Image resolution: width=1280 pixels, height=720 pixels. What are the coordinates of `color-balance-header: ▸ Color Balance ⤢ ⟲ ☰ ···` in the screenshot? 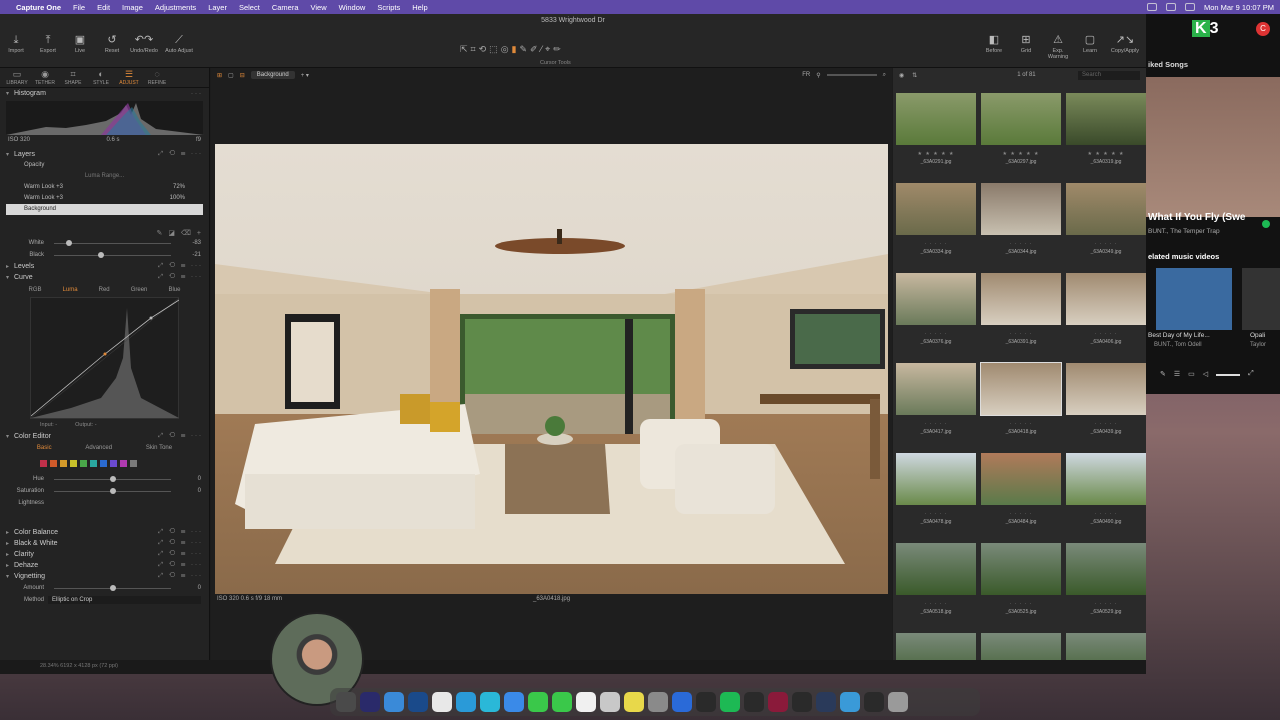 It's located at (104, 532).